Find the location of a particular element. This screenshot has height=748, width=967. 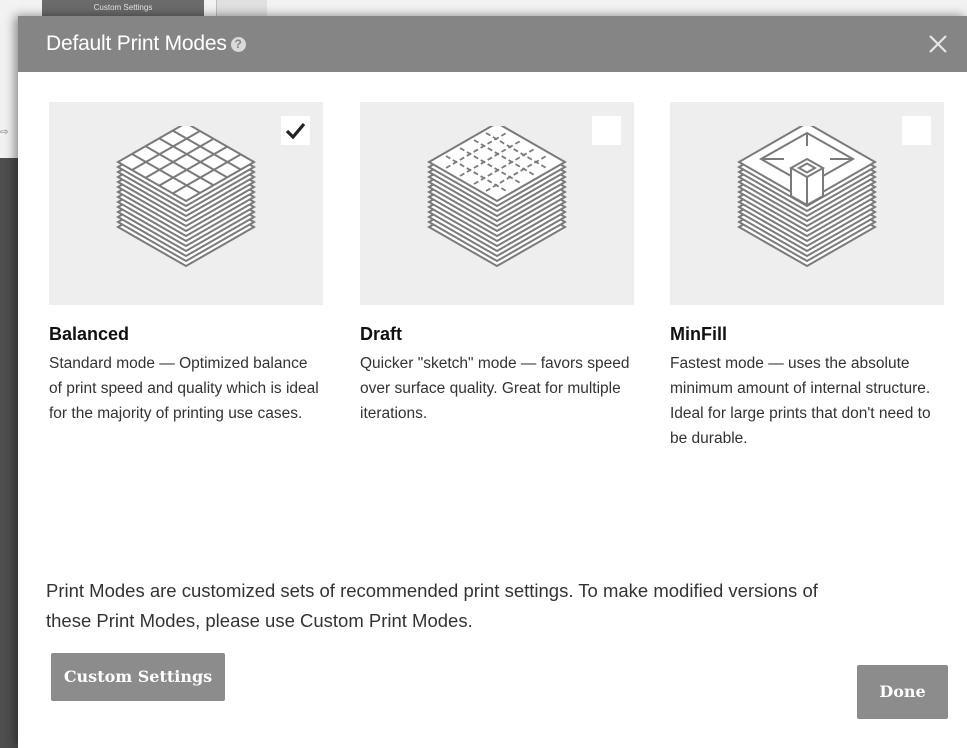

help-icon: ? is located at coordinates (238, 44).